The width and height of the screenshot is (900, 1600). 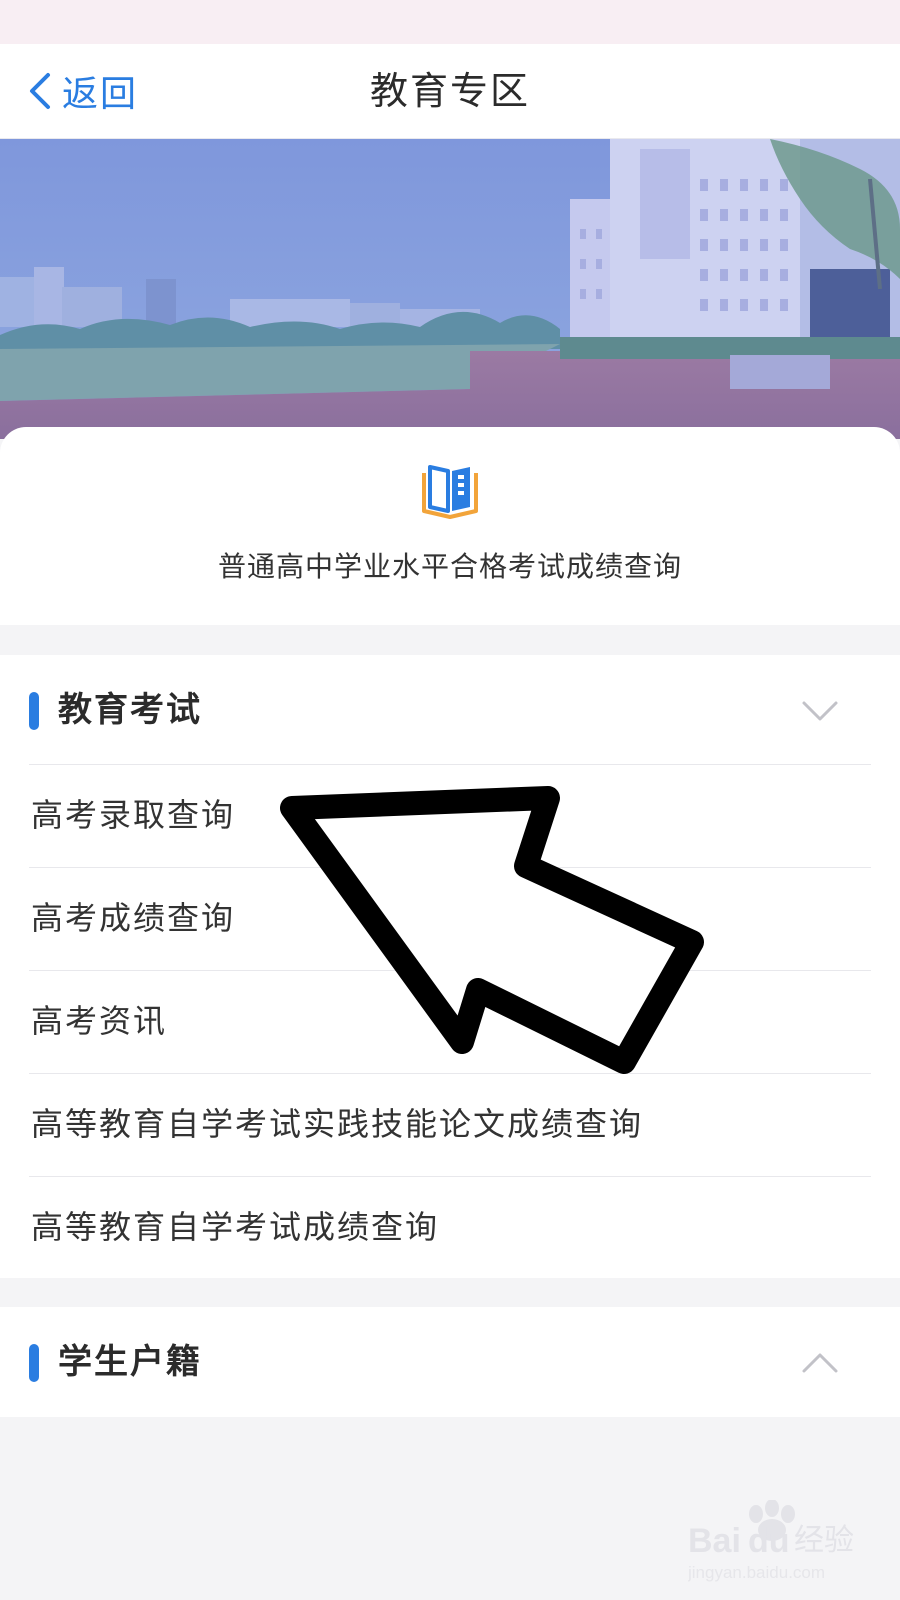 I want to click on list-item-self-study-score: 高等教育自学考试成绩查询, so click(x=450, y=1227).